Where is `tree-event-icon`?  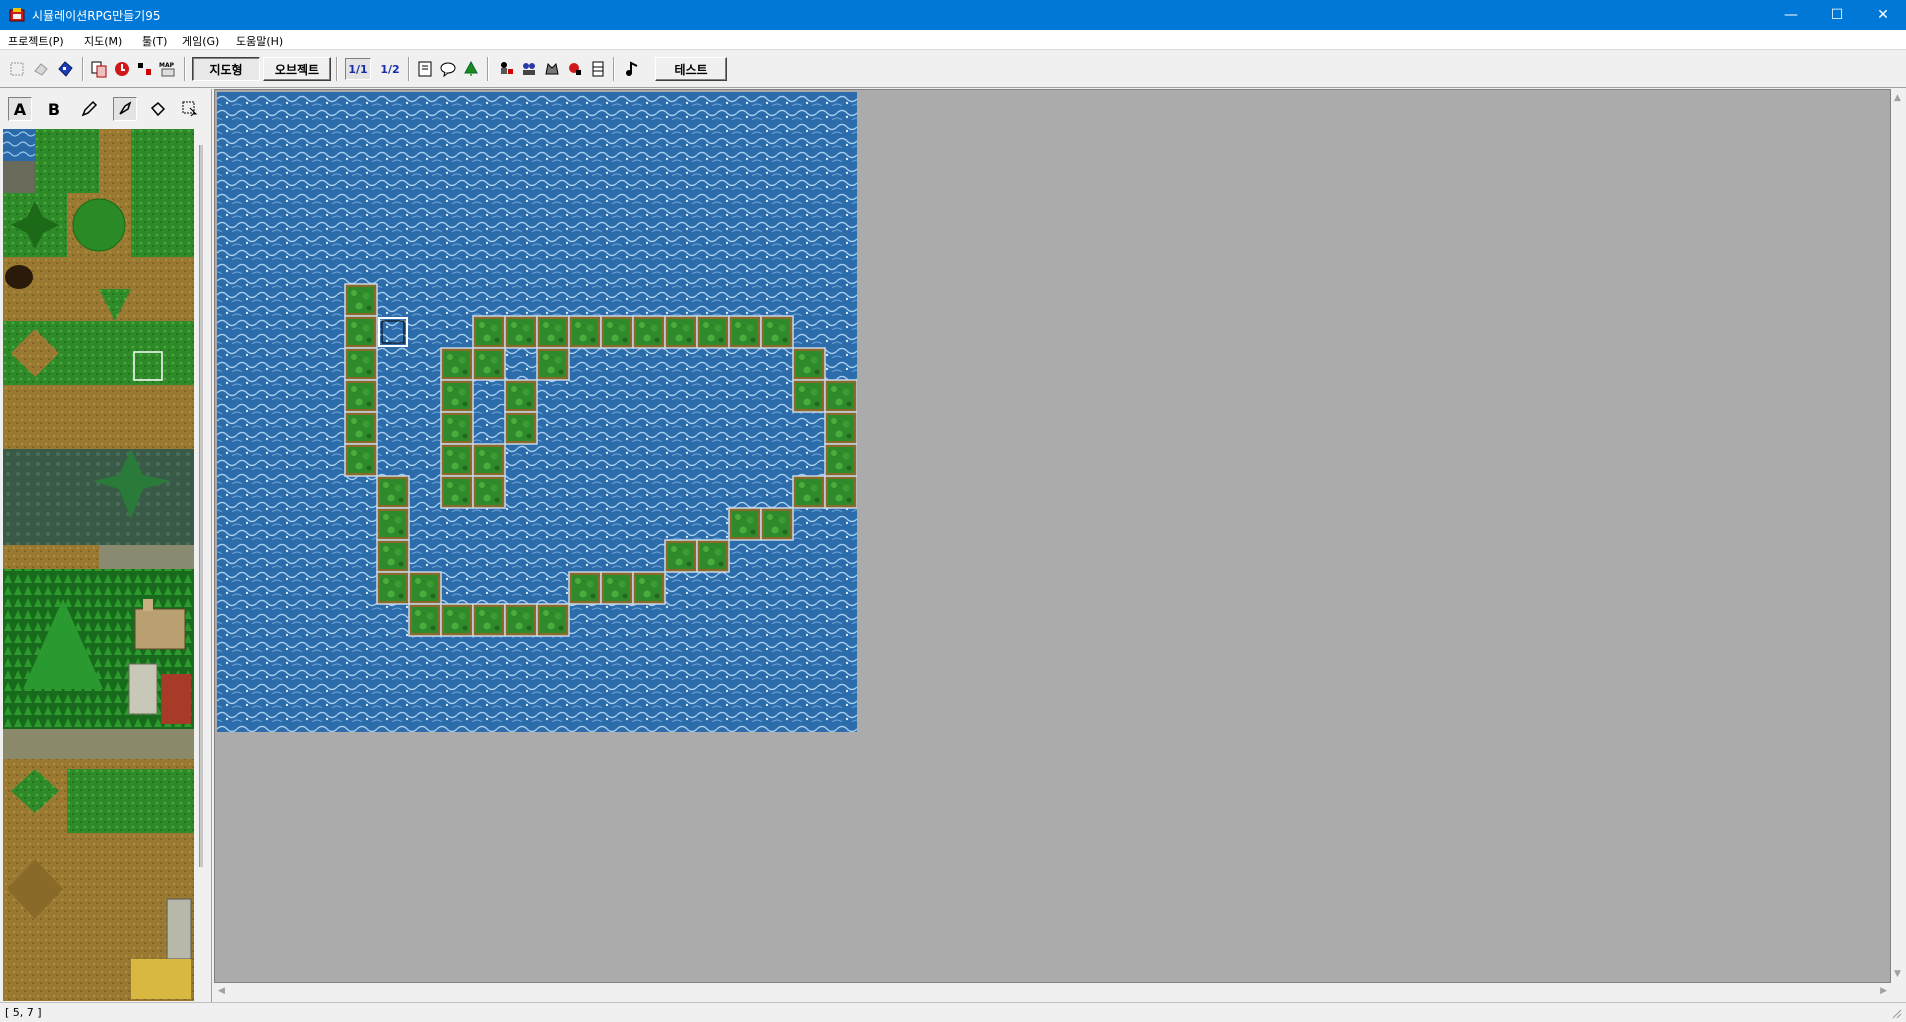
tree-event-icon is located at coordinates (471, 69).